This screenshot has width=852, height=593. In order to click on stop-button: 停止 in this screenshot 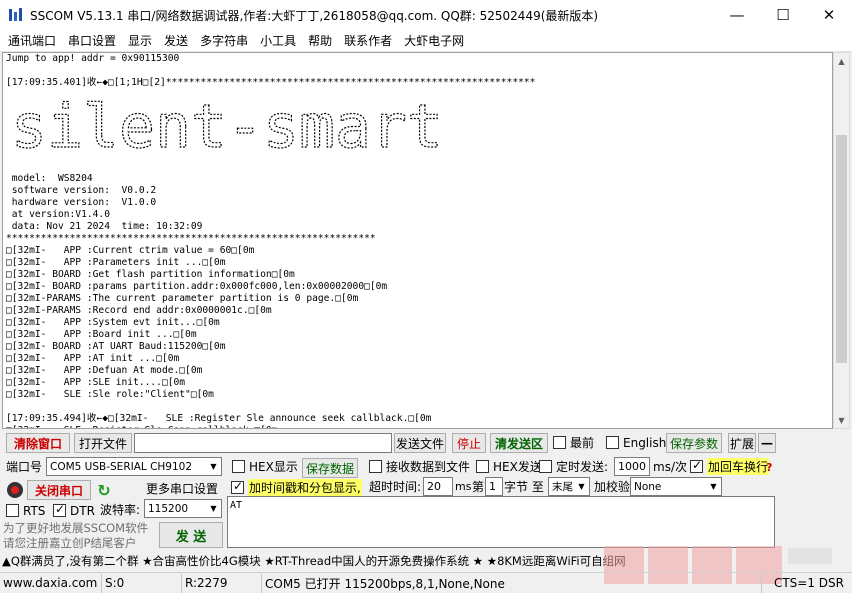, I will do `click(469, 443)`.